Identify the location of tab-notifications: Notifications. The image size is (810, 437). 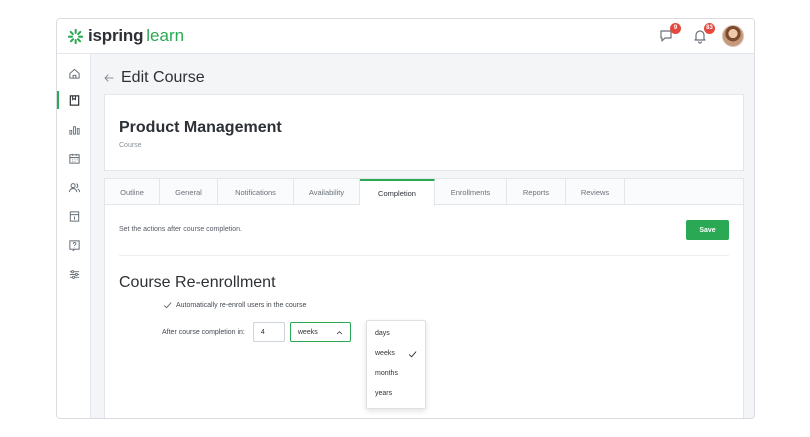
(256, 192).